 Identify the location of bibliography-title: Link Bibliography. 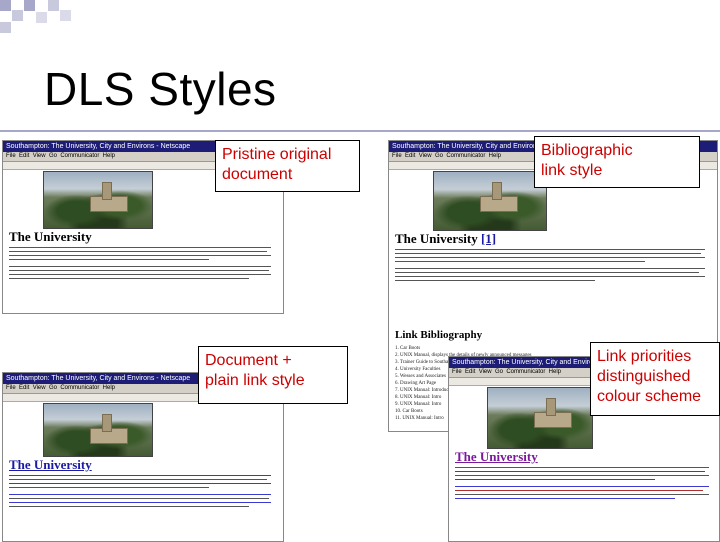
(439, 335).